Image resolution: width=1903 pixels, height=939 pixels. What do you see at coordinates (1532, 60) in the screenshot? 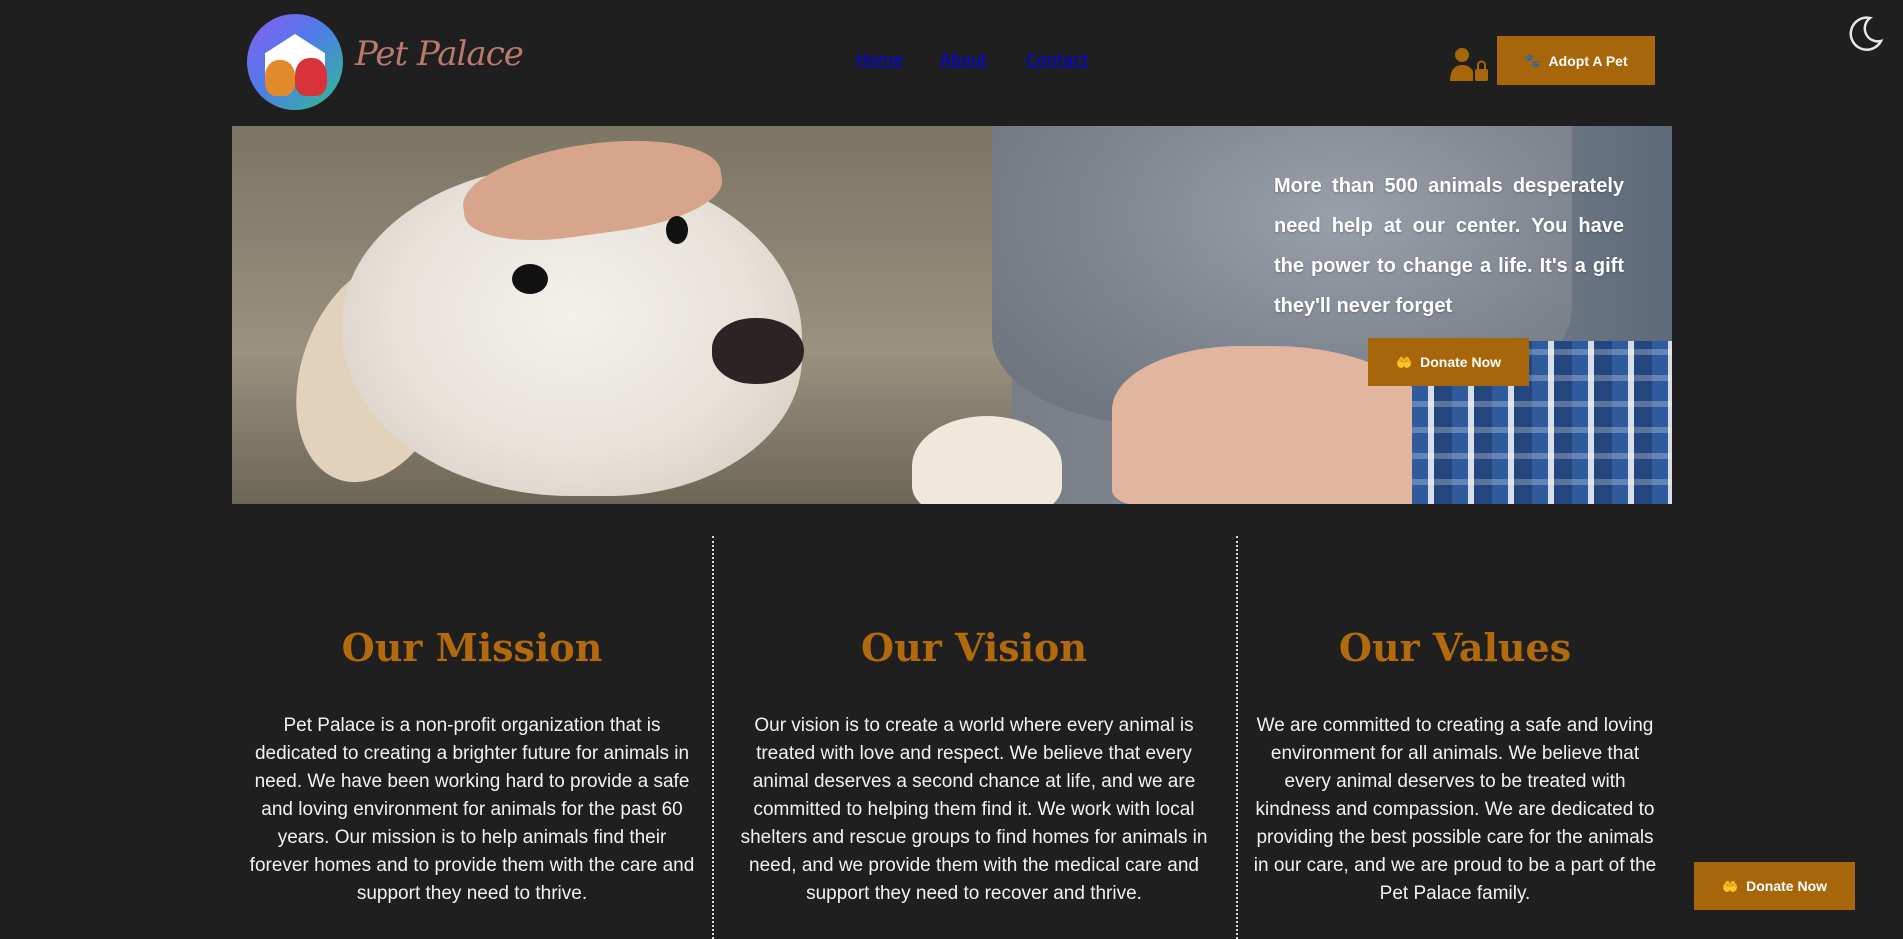
I see `paw-icon: 🐾` at bounding box center [1532, 60].